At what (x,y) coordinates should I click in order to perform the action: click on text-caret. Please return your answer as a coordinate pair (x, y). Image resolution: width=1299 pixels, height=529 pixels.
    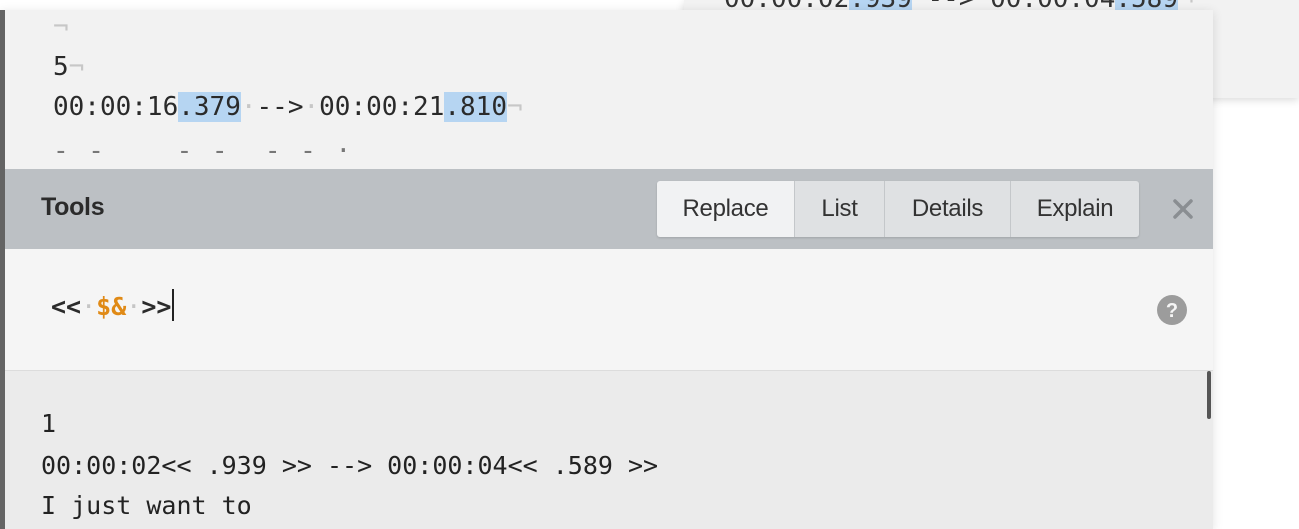
    Looking at the image, I should click on (173, 305).